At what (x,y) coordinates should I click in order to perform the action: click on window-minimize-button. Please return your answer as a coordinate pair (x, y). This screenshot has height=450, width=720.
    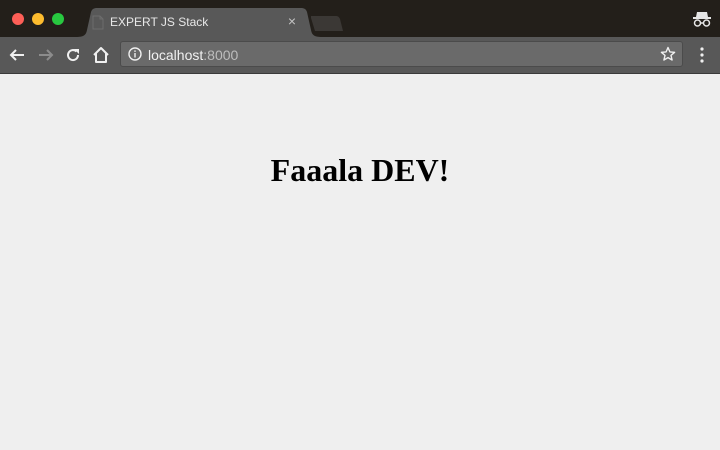
    Looking at the image, I should click on (38, 19).